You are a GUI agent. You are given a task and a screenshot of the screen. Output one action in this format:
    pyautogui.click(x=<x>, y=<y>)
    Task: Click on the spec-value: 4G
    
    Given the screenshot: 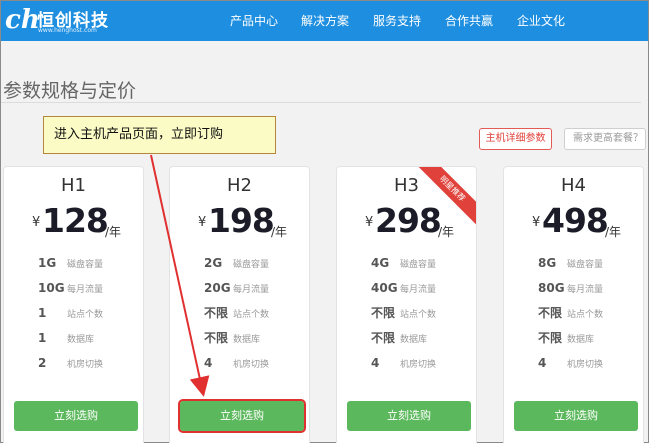 What is the action you would take?
    pyautogui.click(x=380, y=263)
    